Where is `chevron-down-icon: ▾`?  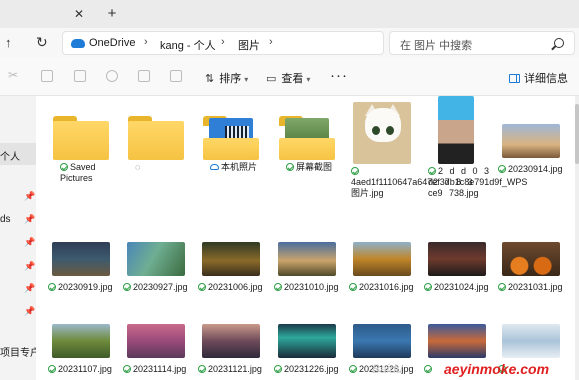 chevron-down-icon: ▾ is located at coordinates (308, 79).